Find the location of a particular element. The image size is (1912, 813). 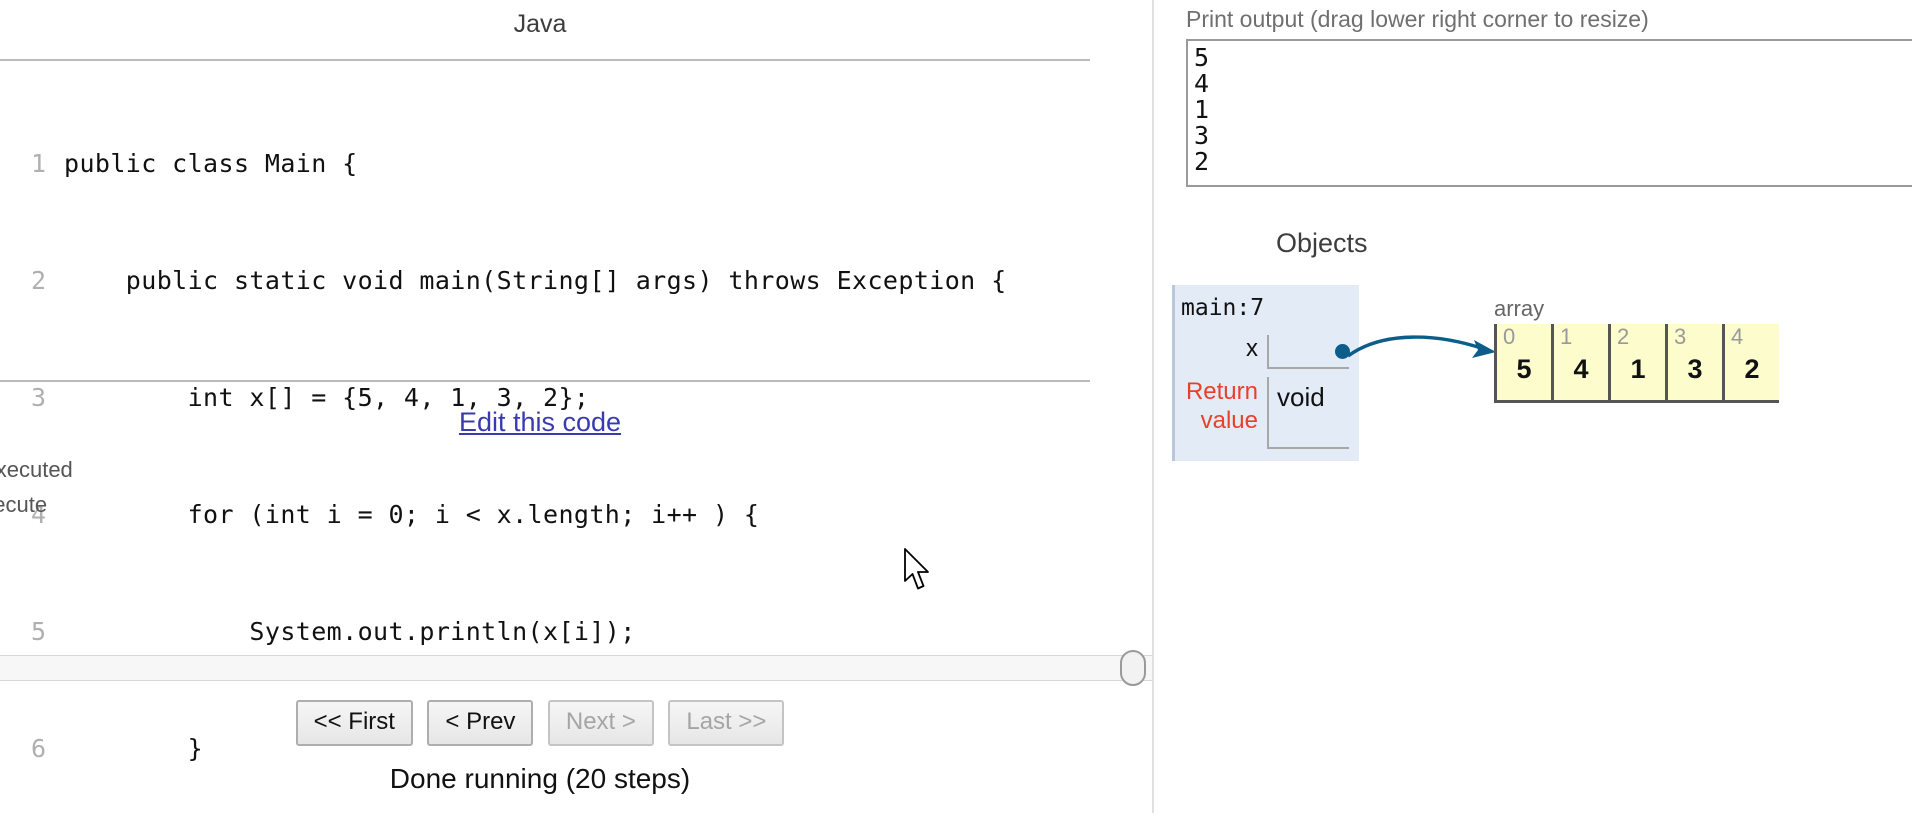

array-cell: 3 3 is located at coordinates (1693, 362).